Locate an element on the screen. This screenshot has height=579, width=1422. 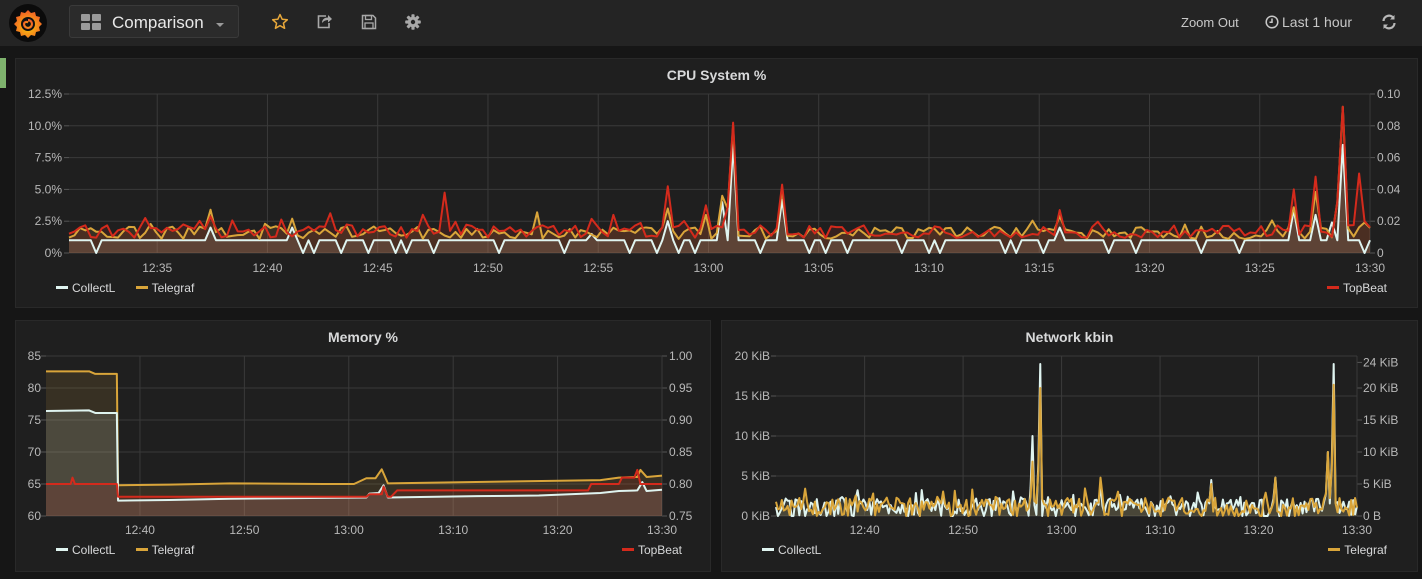
caret-down-icon is located at coordinates (220, 25).